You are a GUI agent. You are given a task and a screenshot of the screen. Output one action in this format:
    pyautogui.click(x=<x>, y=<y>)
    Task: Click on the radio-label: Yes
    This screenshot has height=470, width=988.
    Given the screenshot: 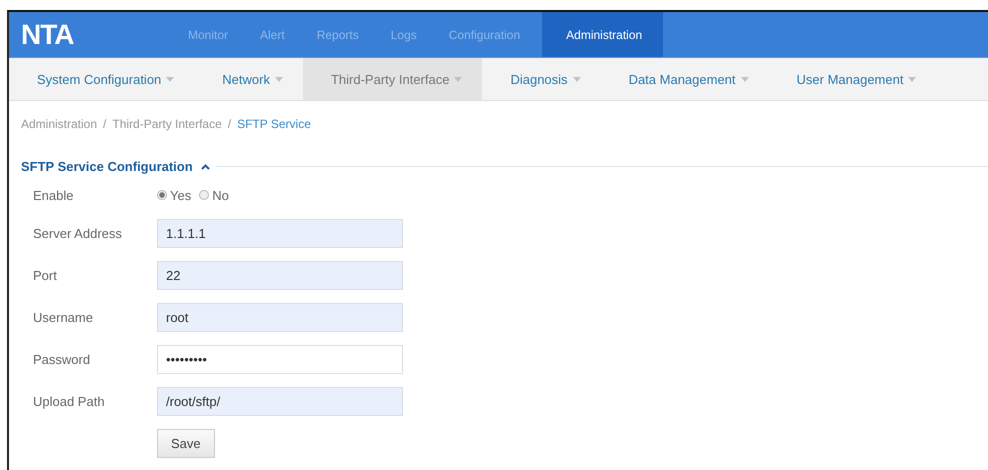 What is the action you would take?
    pyautogui.click(x=181, y=195)
    